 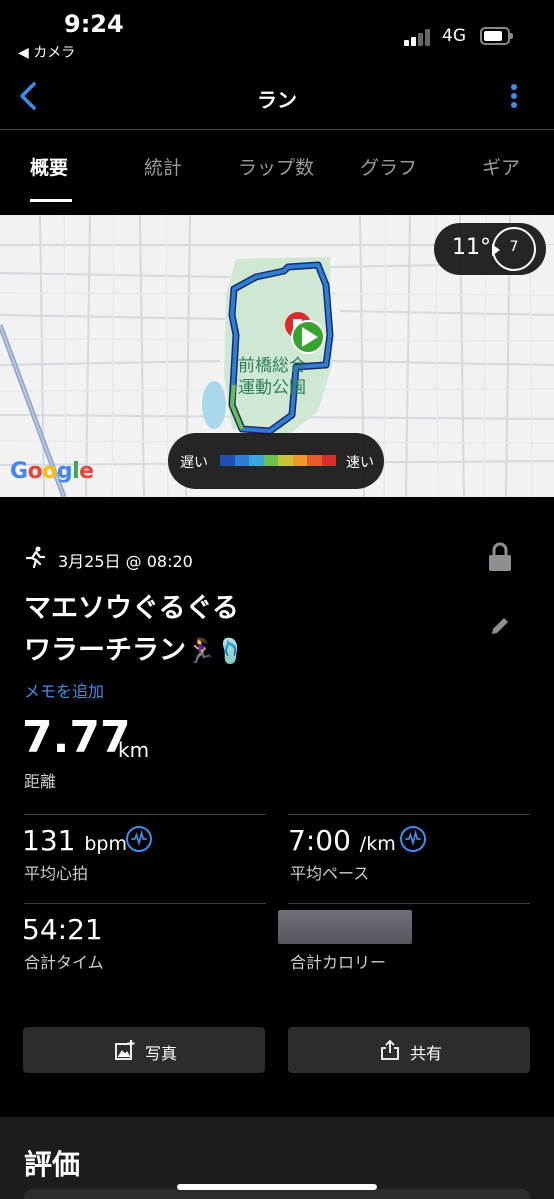 What do you see at coordinates (40, 781) in the screenshot?
I see `distance-label: 距離` at bounding box center [40, 781].